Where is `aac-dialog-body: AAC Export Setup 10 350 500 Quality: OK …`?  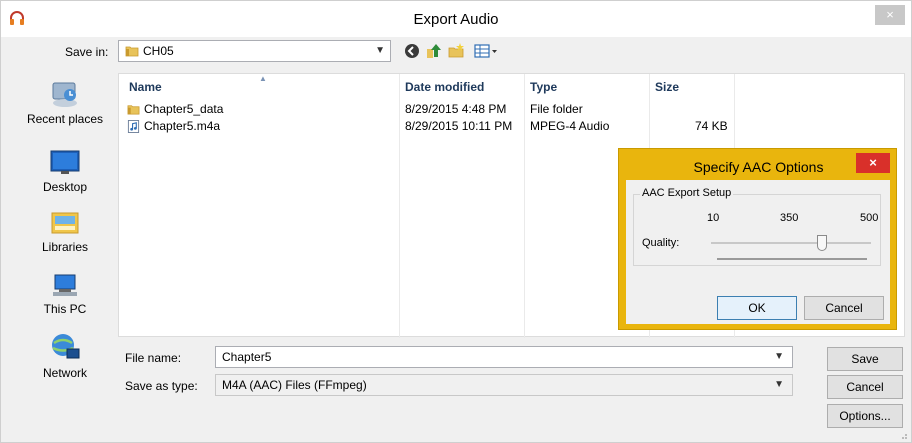
aac-dialog-body: AAC Export Setup 10 350 500 Quality: OK … is located at coordinates (758, 252).